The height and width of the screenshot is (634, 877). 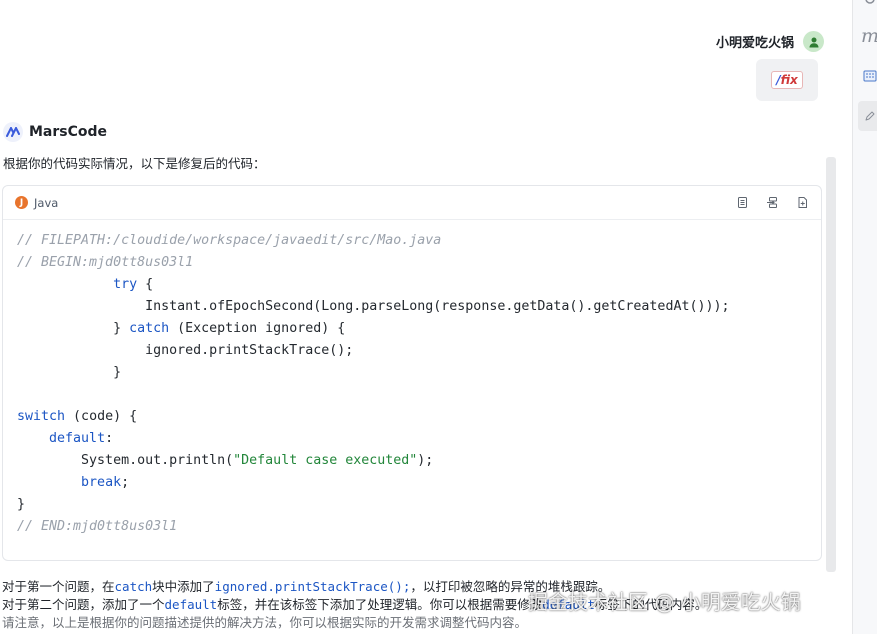 I want to click on java-language-icon: J, so click(x=21, y=202).